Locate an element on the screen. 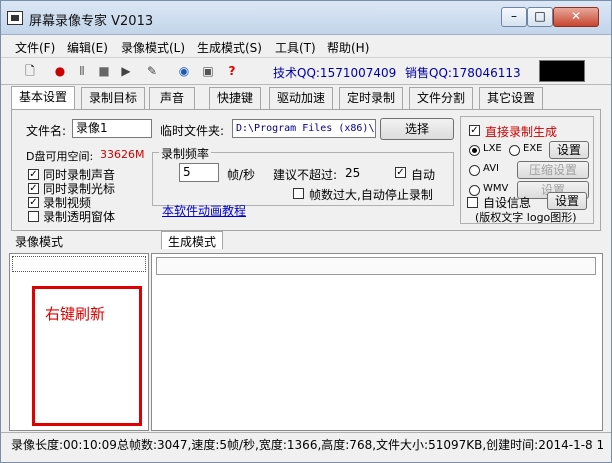 The width and height of the screenshot is (612, 463). tab-basic: 基本设置 is located at coordinates (43, 98).